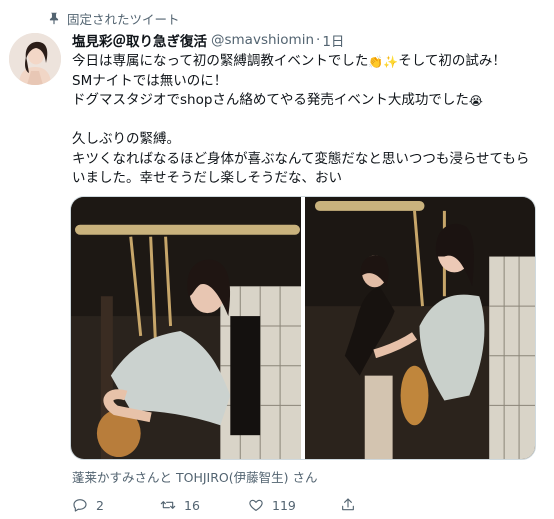 The height and width of the screenshot is (519, 554). Describe the element at coordinates (100, 505) in the screenshot. I see `reply-count: 2` at that location.